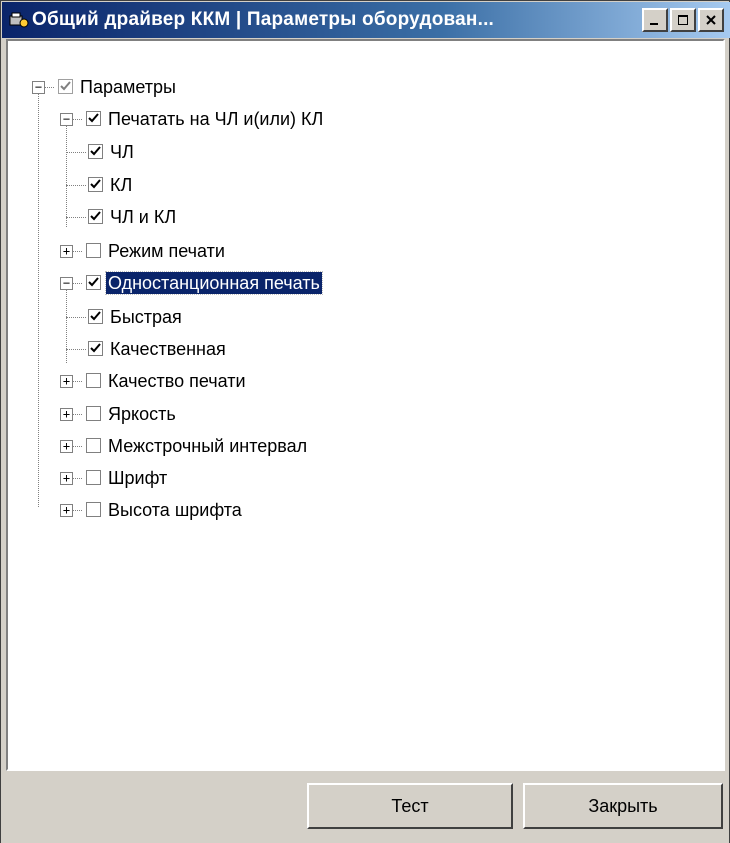  Describe the element at coordinates (93, 477) in the screenshot. I see `checkbox-font` at that location.